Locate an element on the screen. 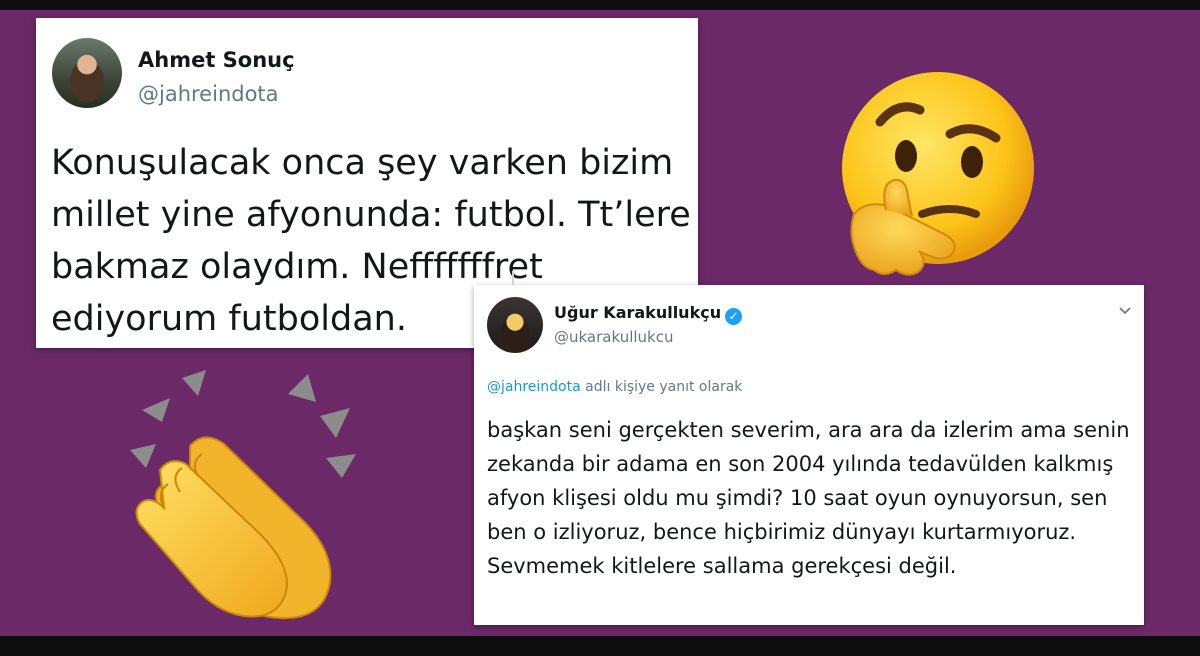  reply-context: @jahreindota adlı kişiye yanıt olarak is located at coordinates (614, 387).